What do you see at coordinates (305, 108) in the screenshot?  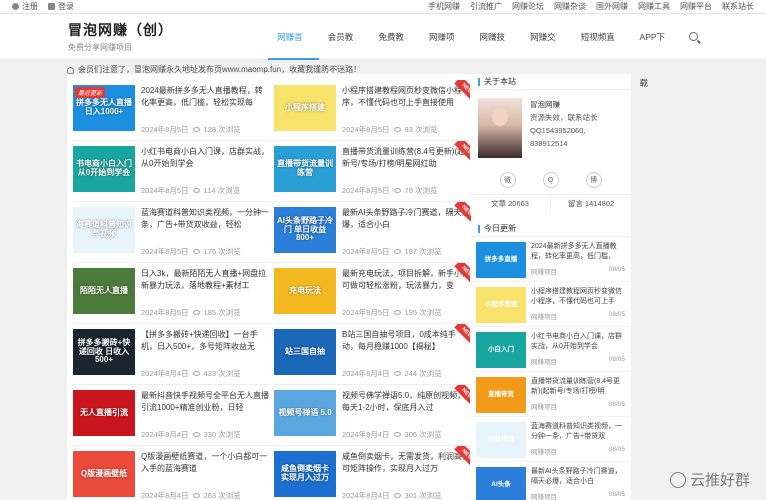 I see `post-thumbnail: 小程序搭建` at bounding box center [305, 108].